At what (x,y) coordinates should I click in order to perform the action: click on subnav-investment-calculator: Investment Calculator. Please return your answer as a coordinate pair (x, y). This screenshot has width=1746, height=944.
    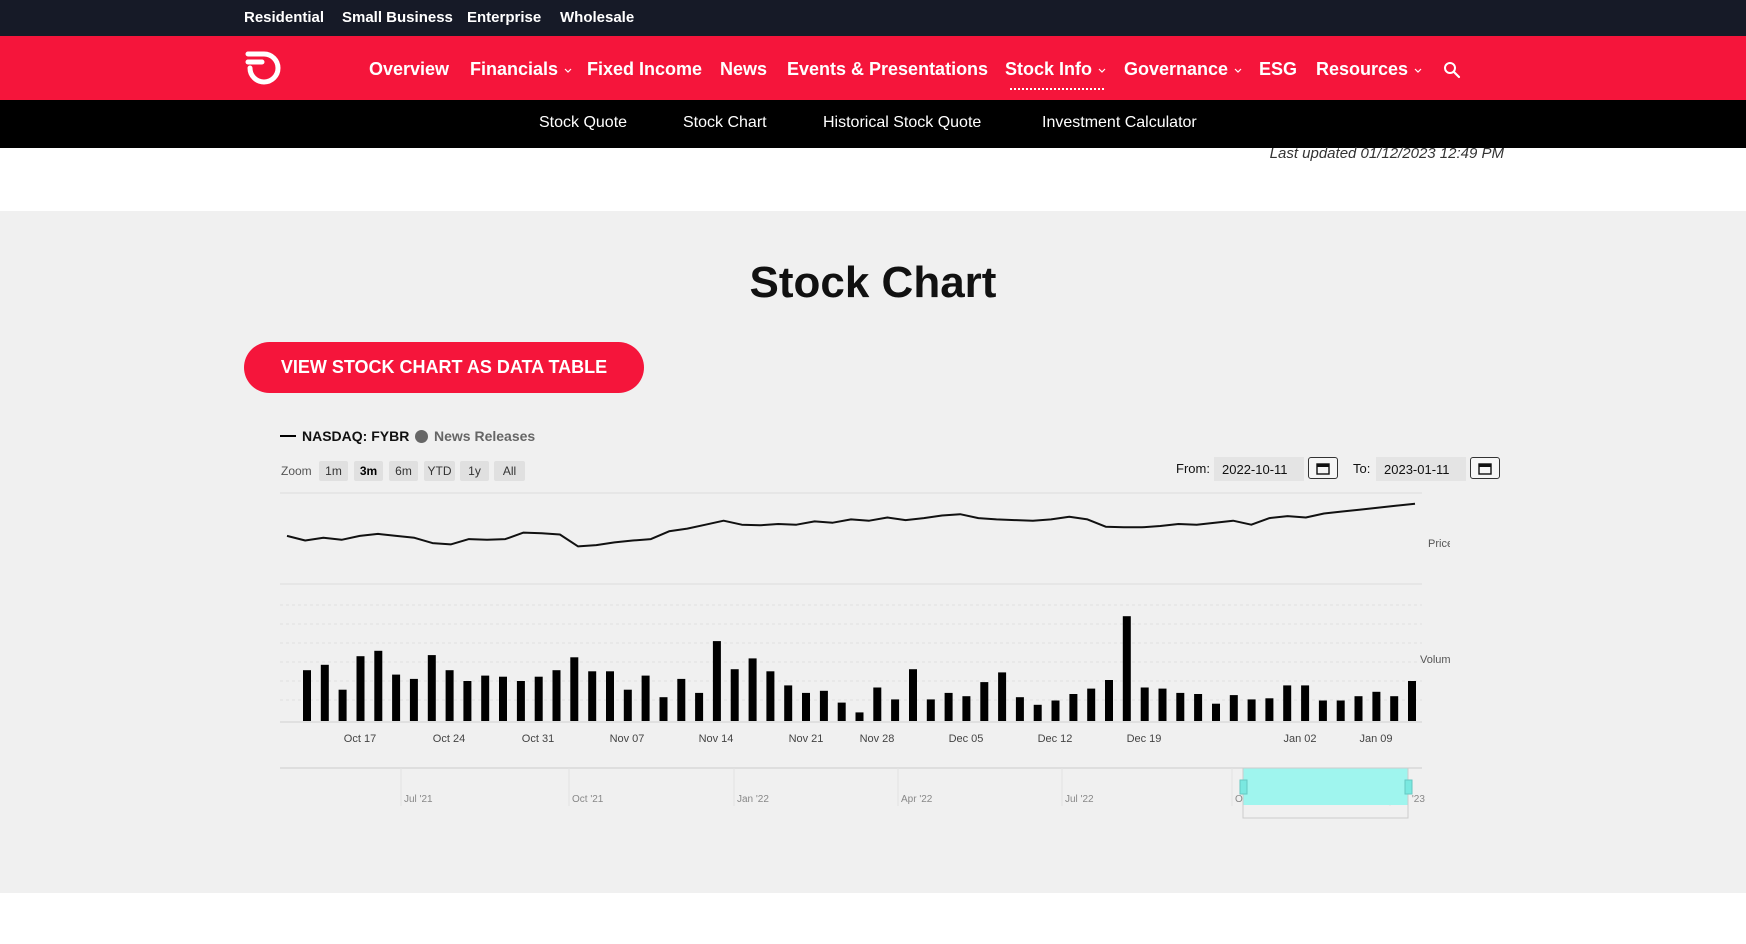
    Looking at the image, I should click on (1119, 123).